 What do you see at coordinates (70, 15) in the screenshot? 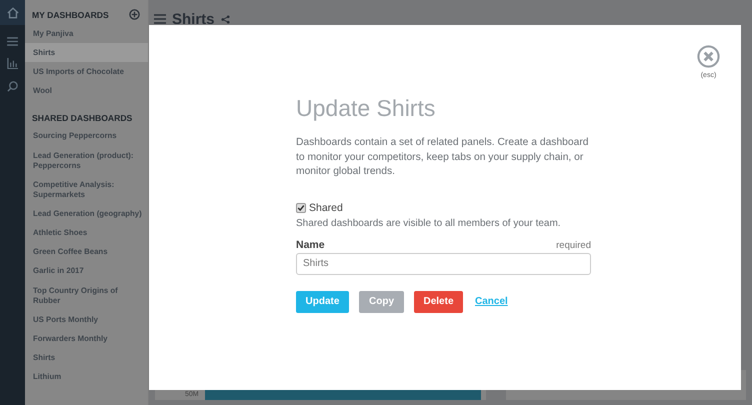
I see `section-heading: MY DASHBOARDS` at bounding box center [70, 15].